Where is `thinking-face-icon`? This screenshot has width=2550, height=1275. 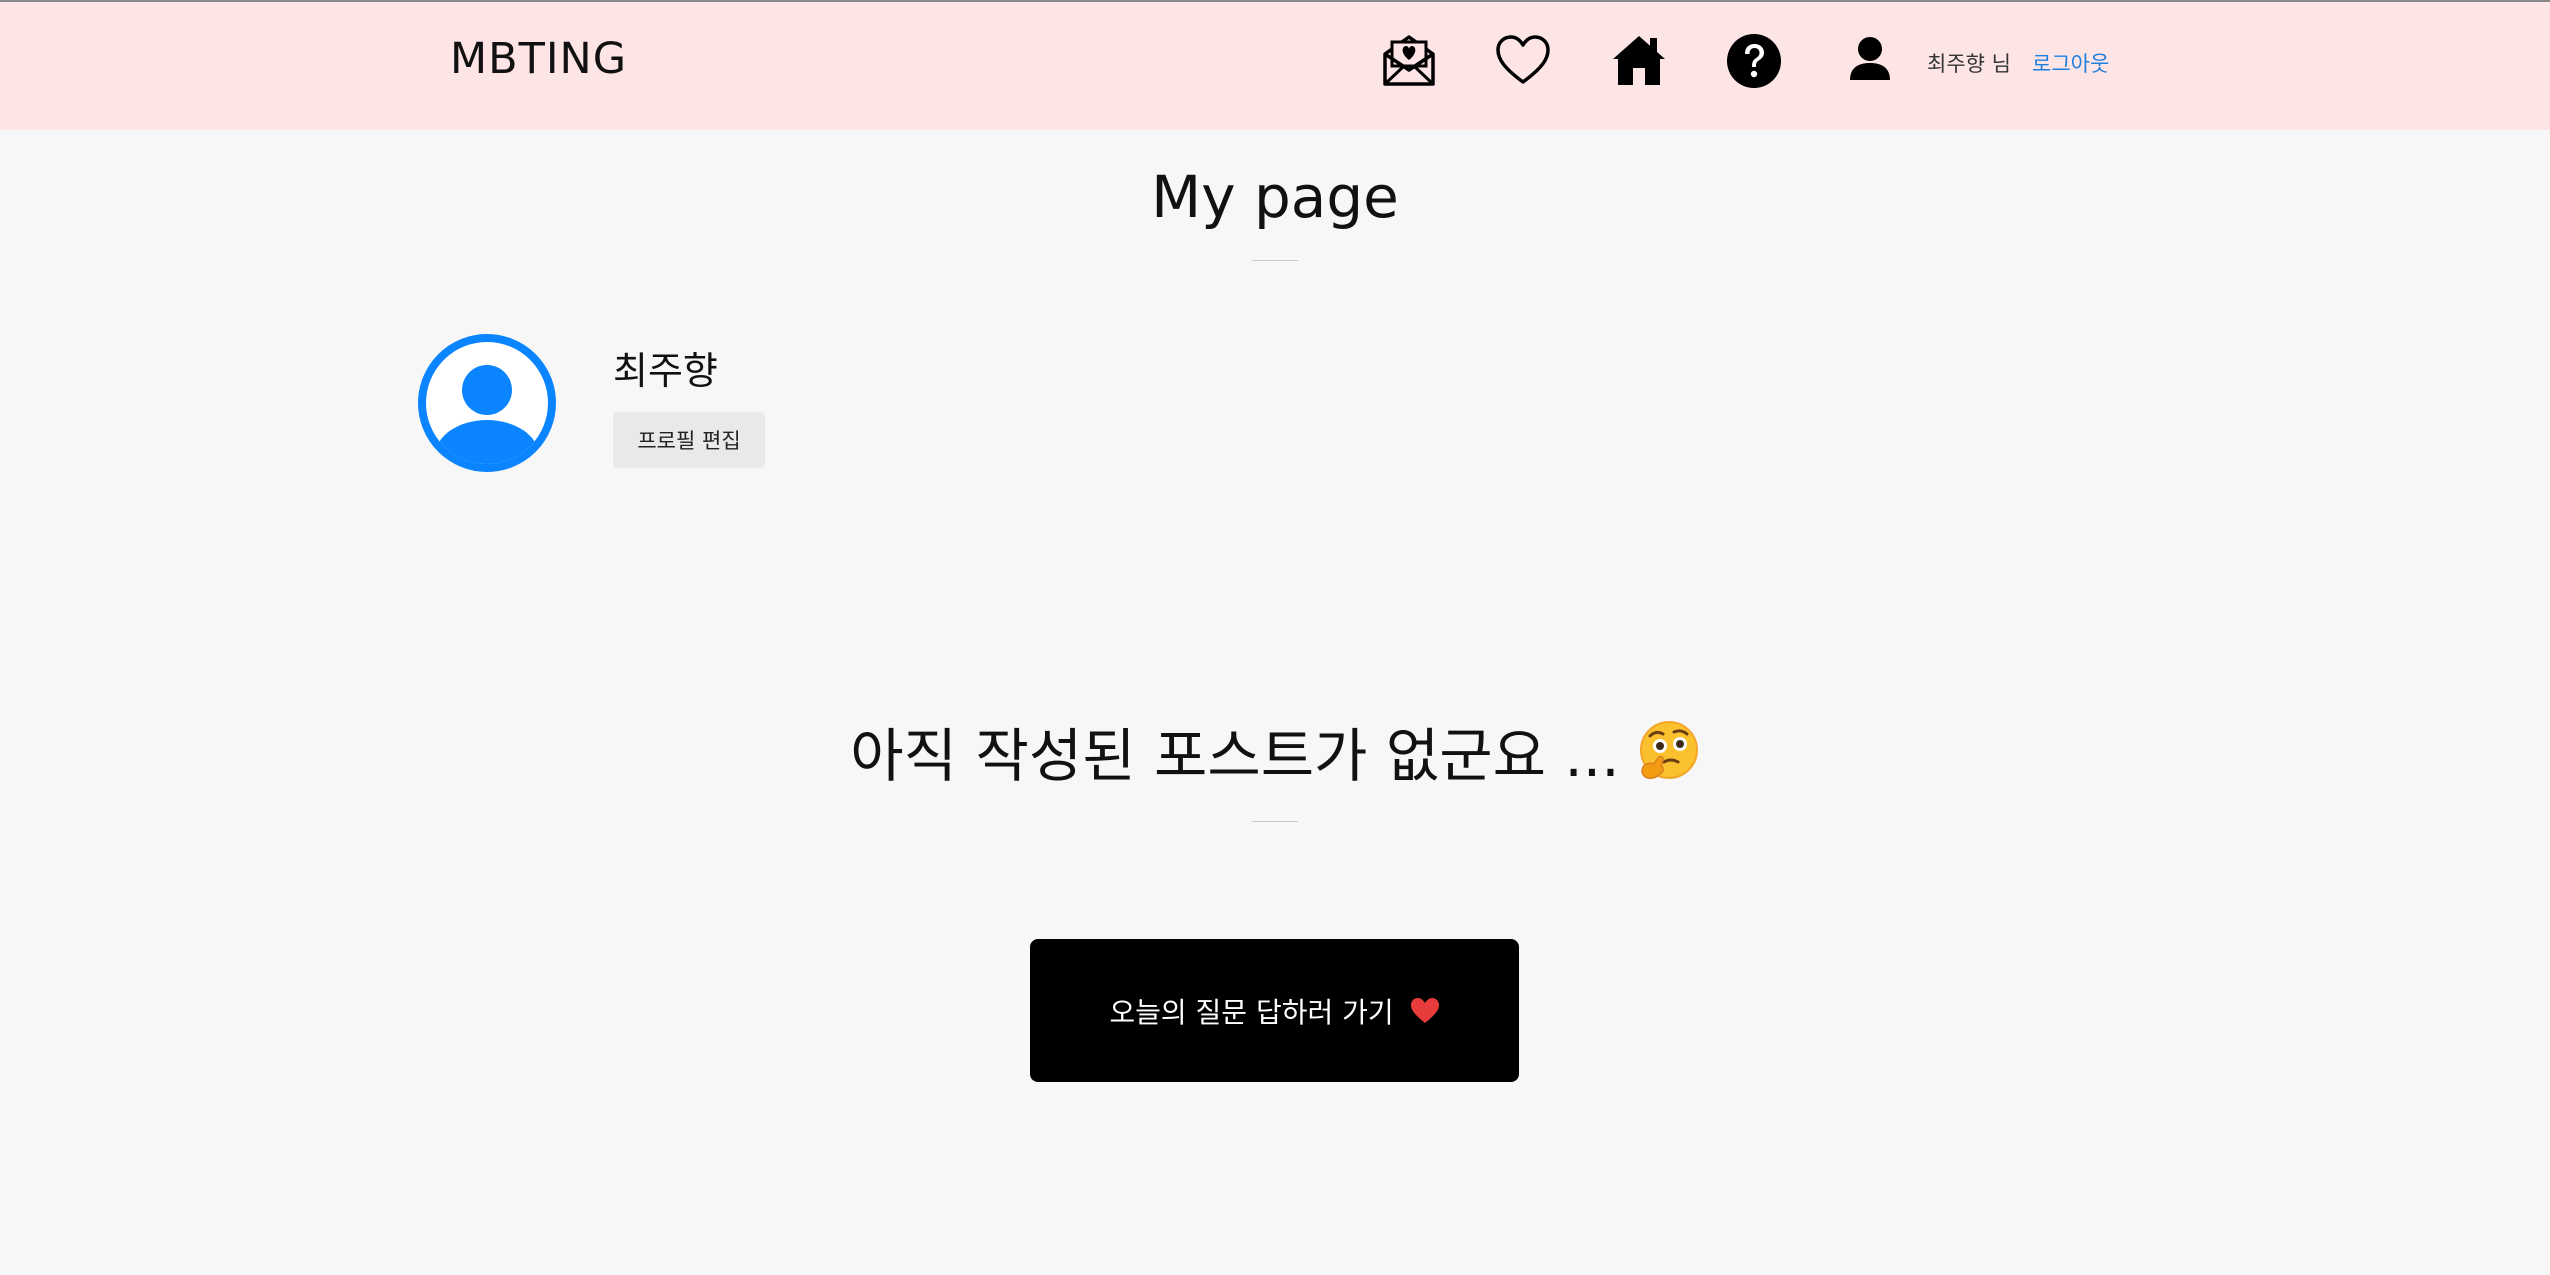
thinking-face-icon is located at coordinates (1668, 752).